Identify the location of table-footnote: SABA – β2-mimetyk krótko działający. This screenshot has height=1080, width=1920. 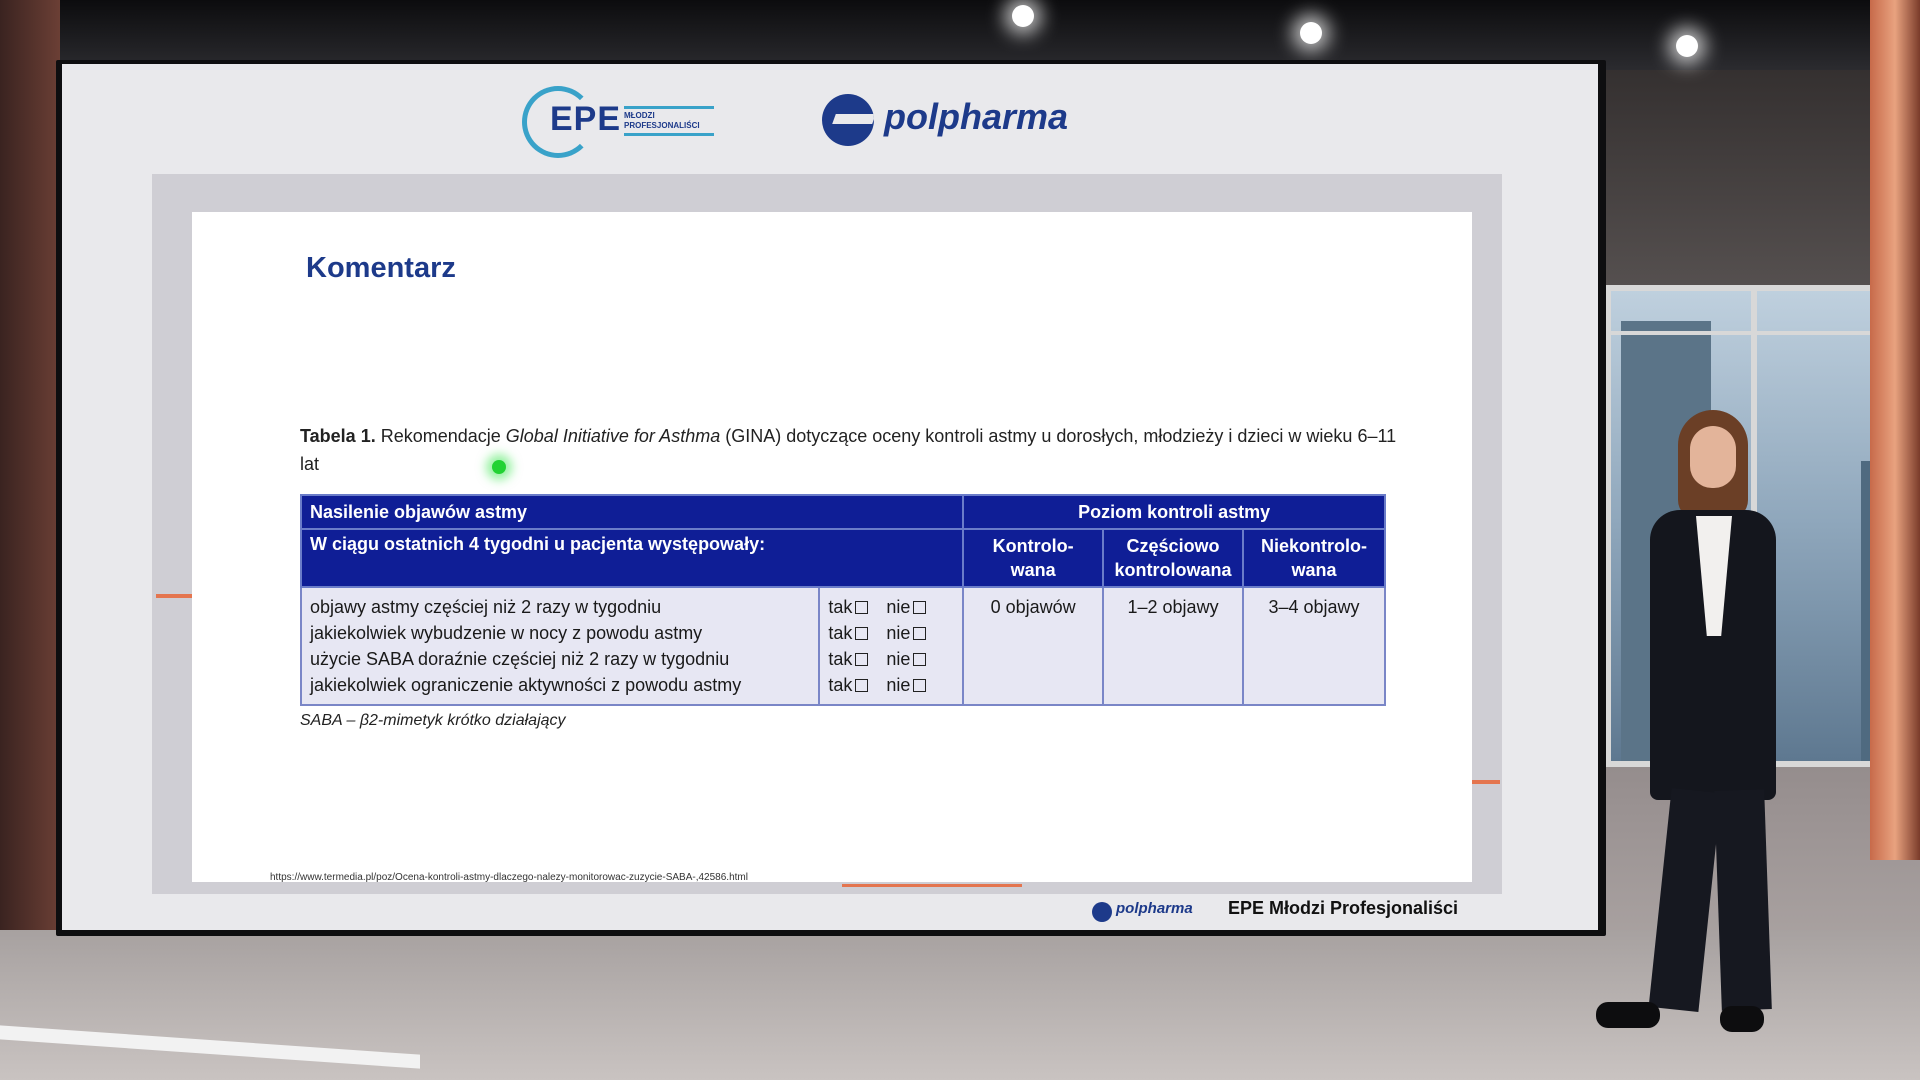
(433, 720).